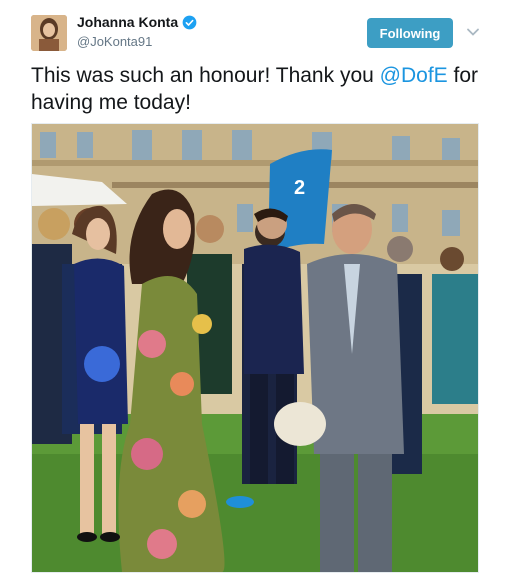 This screenshot has height=577, width=508. I want to click on avatar, so click(49, 33).